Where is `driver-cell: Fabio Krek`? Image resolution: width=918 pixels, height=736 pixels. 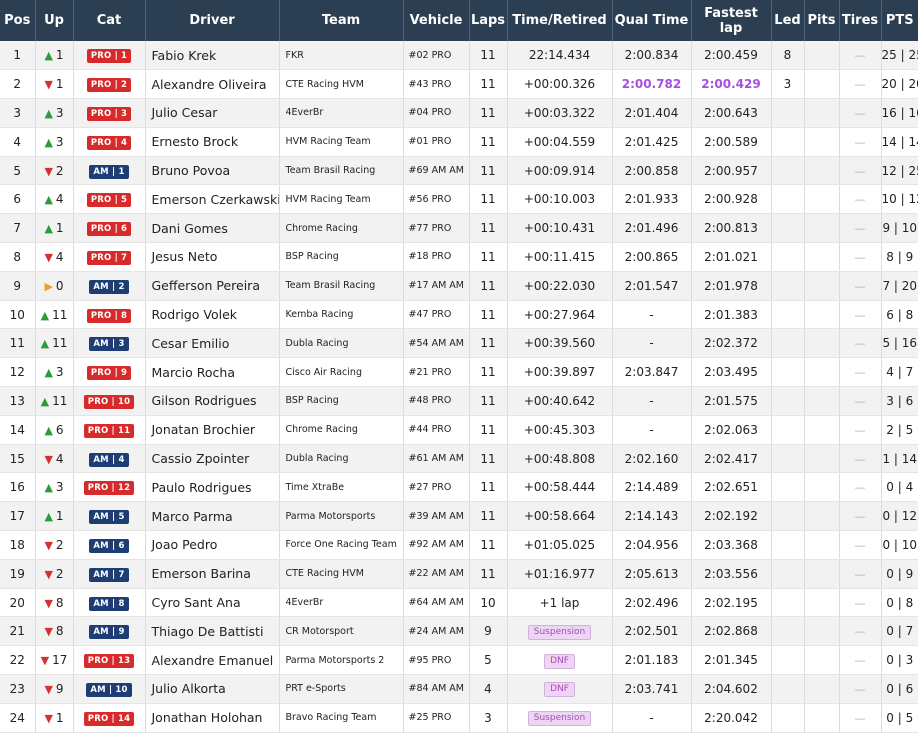
driver-cell: Fabio Krek is located at coordinates (212, 56).